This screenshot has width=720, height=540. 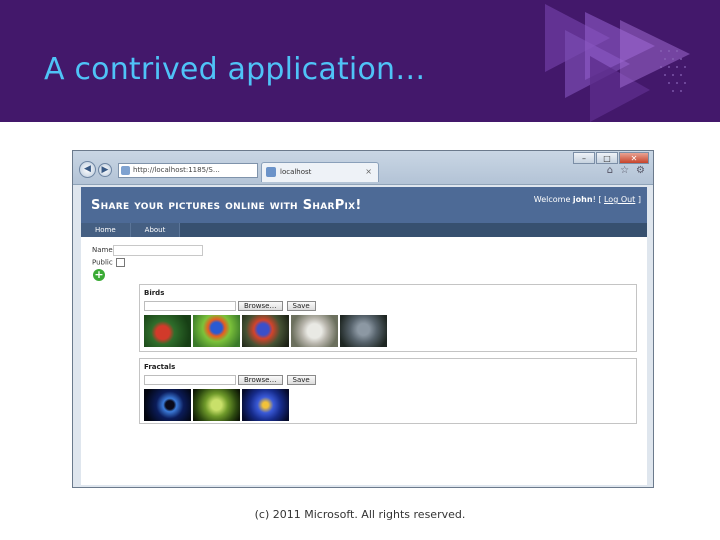 I want to click on minimize-button: –, so click(x=584, y=158).